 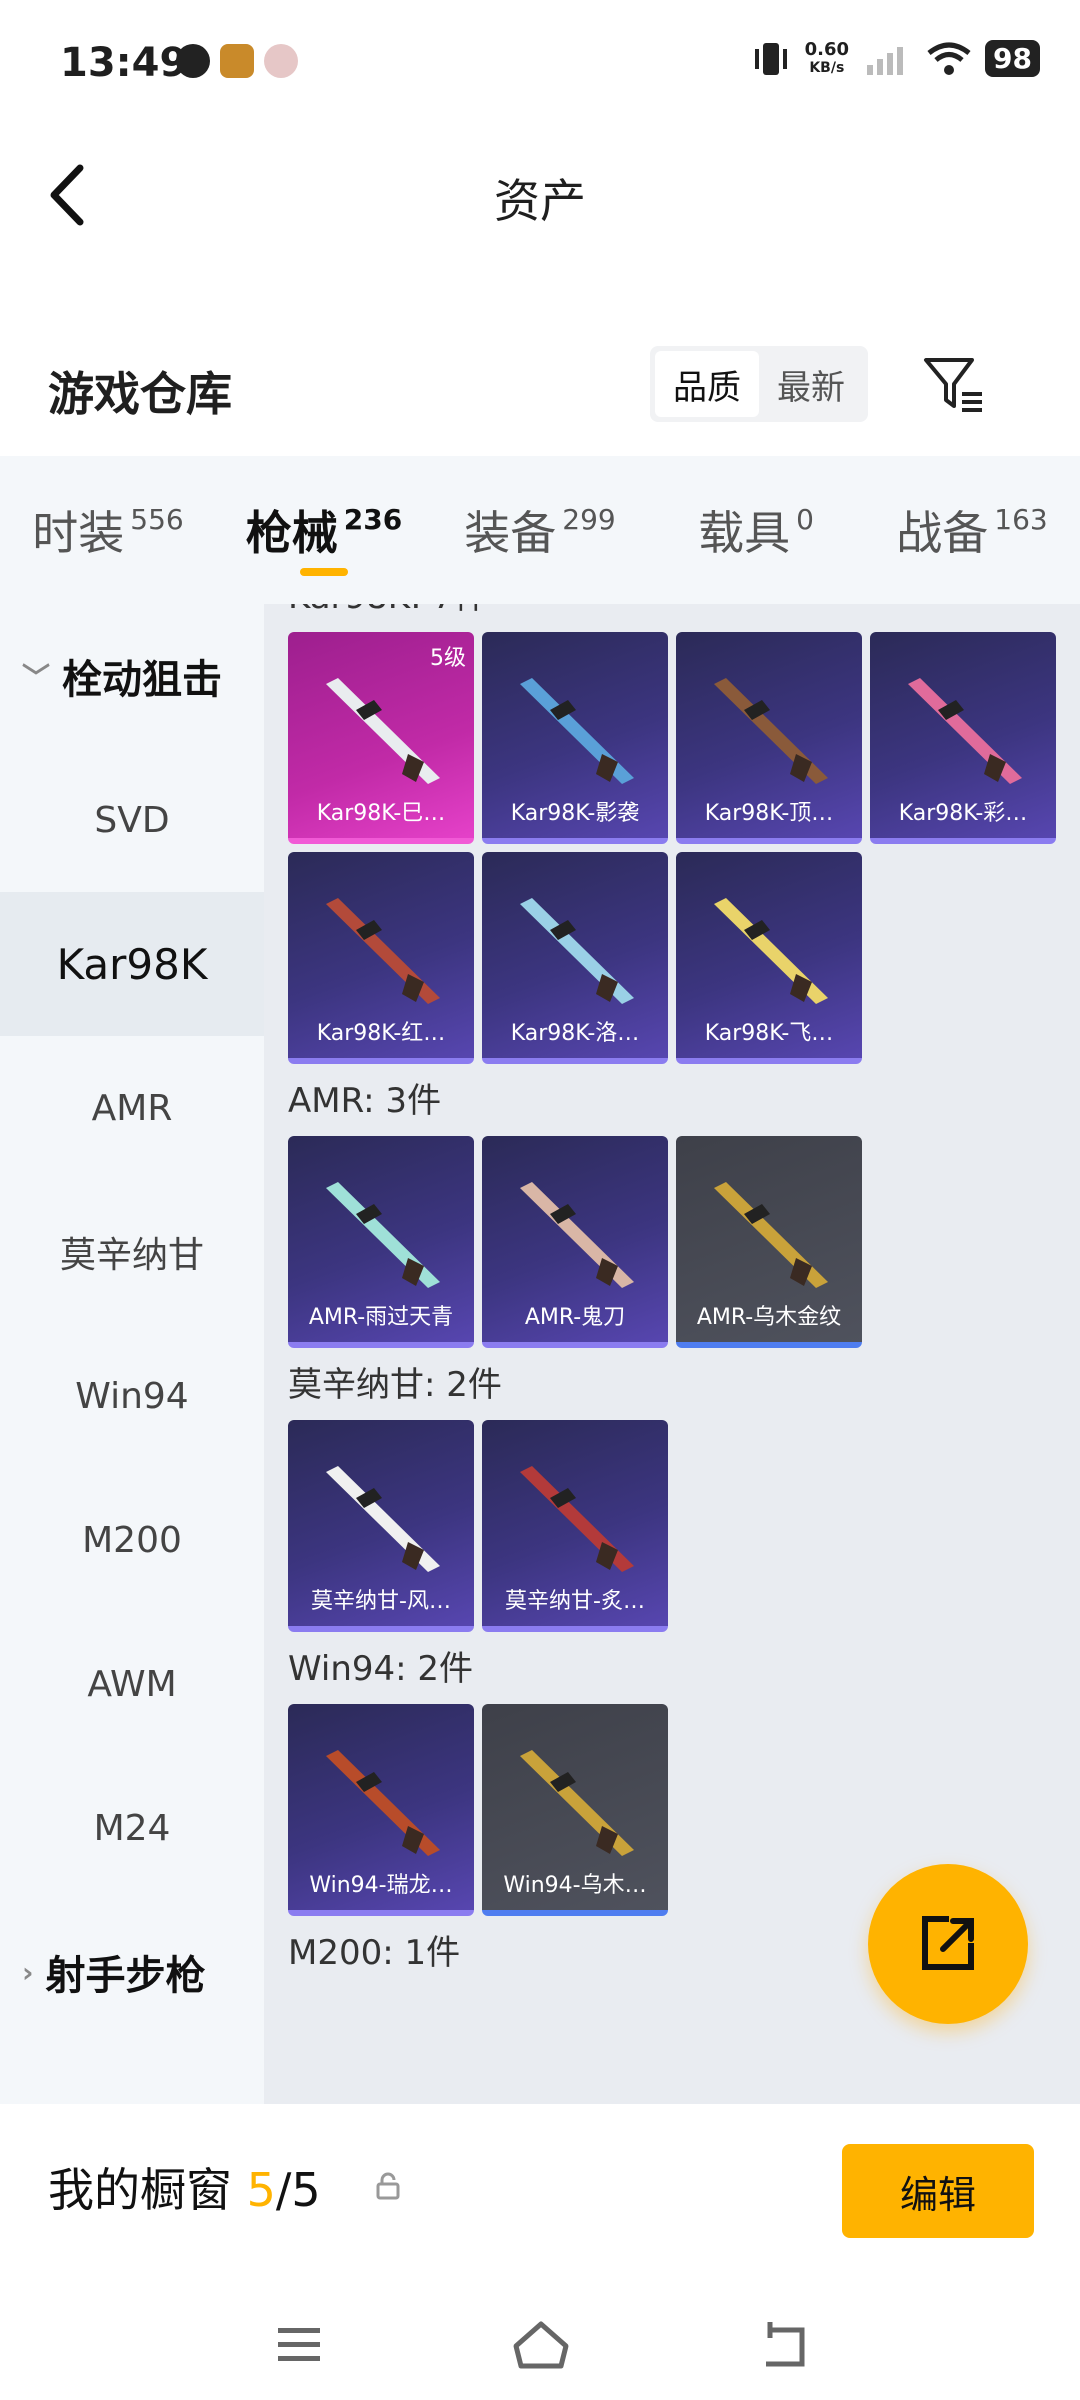 What do you see at coordinates (132, 1828) in the screenshot?
I see `sidebar-item-m24: M24` at bounding box center [132, 1828].